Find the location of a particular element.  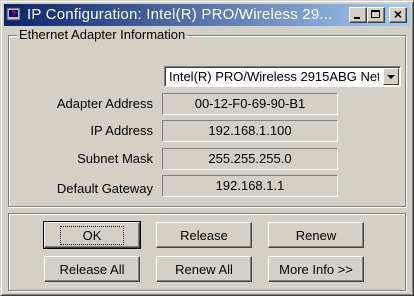

more-info-button: More Info >> is located at coordinates (316, 269).